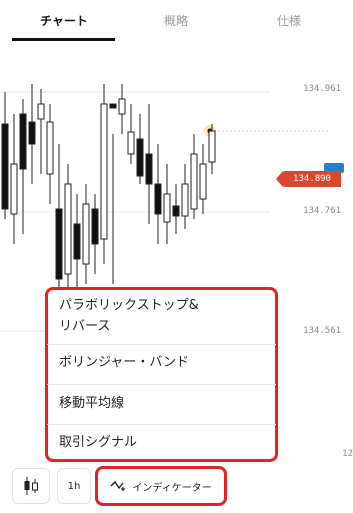 The height and width of the screenshot is (513, 353). What do you see at coordinates (347, 454) in the screenshot?
I see `price-axis-label-partial: 12` at bounding box center [347, 454].